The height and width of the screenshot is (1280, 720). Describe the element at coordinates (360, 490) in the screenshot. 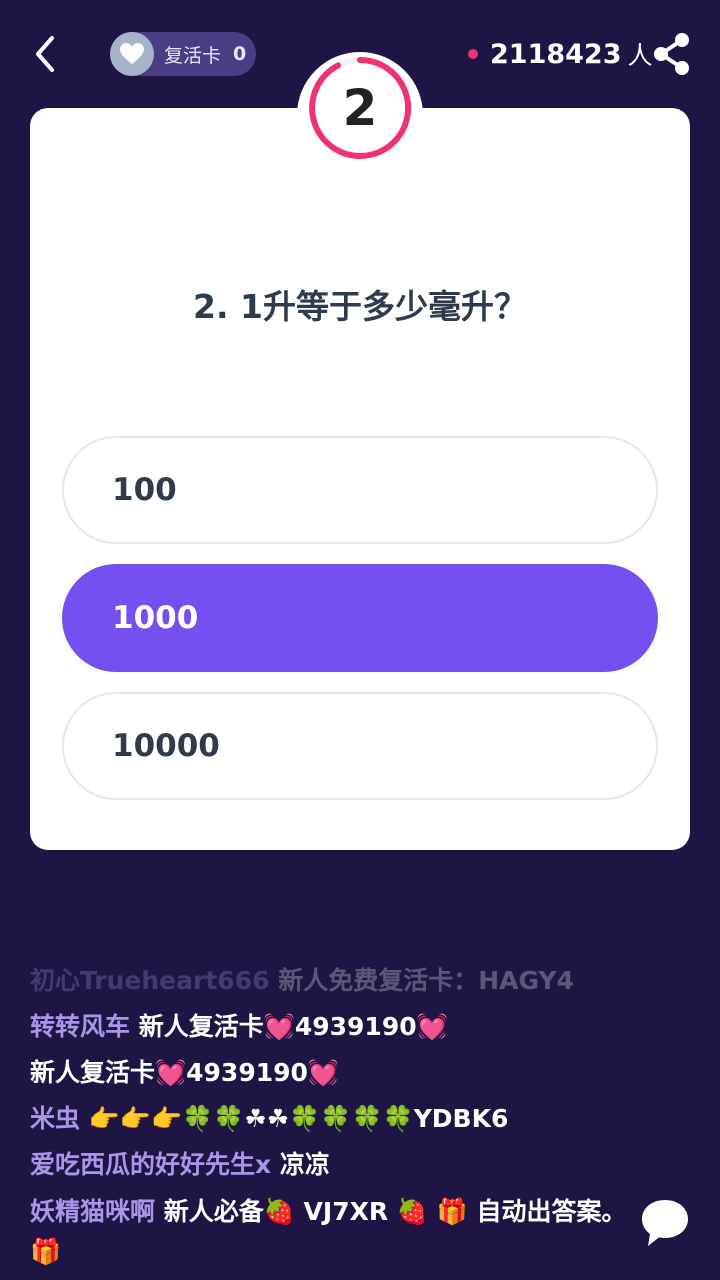

I see `answer-option-a: 100` at that location.